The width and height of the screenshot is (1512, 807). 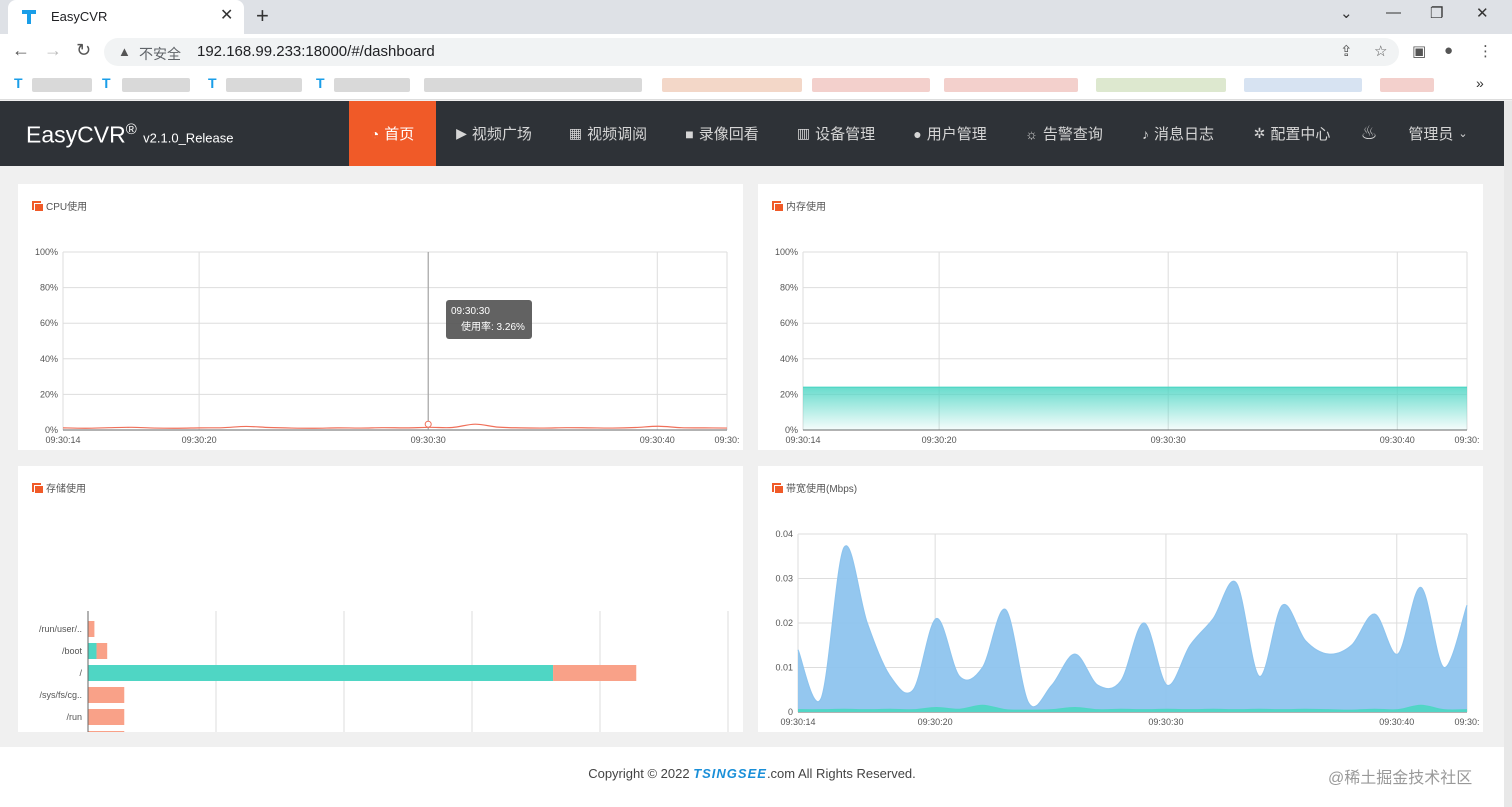 I want to click on copyright-prefix: Copyright © 2022, so click(x=641, y=773).